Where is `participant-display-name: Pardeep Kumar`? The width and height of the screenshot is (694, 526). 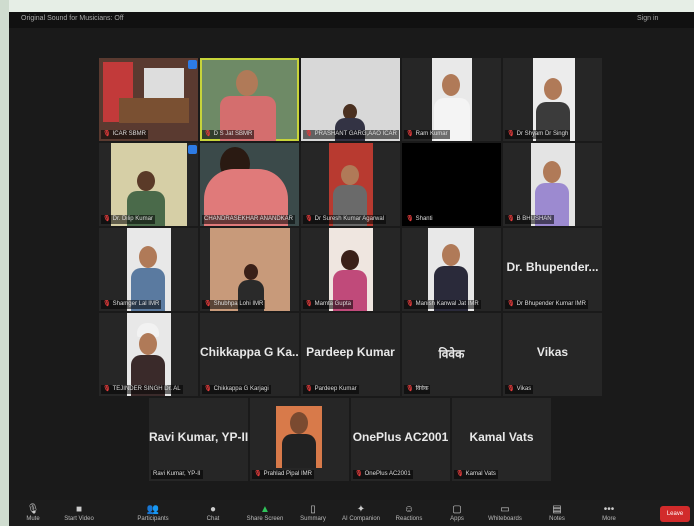 participant-display-name: Pardeep Kumar is located at coordinates (350, 352).